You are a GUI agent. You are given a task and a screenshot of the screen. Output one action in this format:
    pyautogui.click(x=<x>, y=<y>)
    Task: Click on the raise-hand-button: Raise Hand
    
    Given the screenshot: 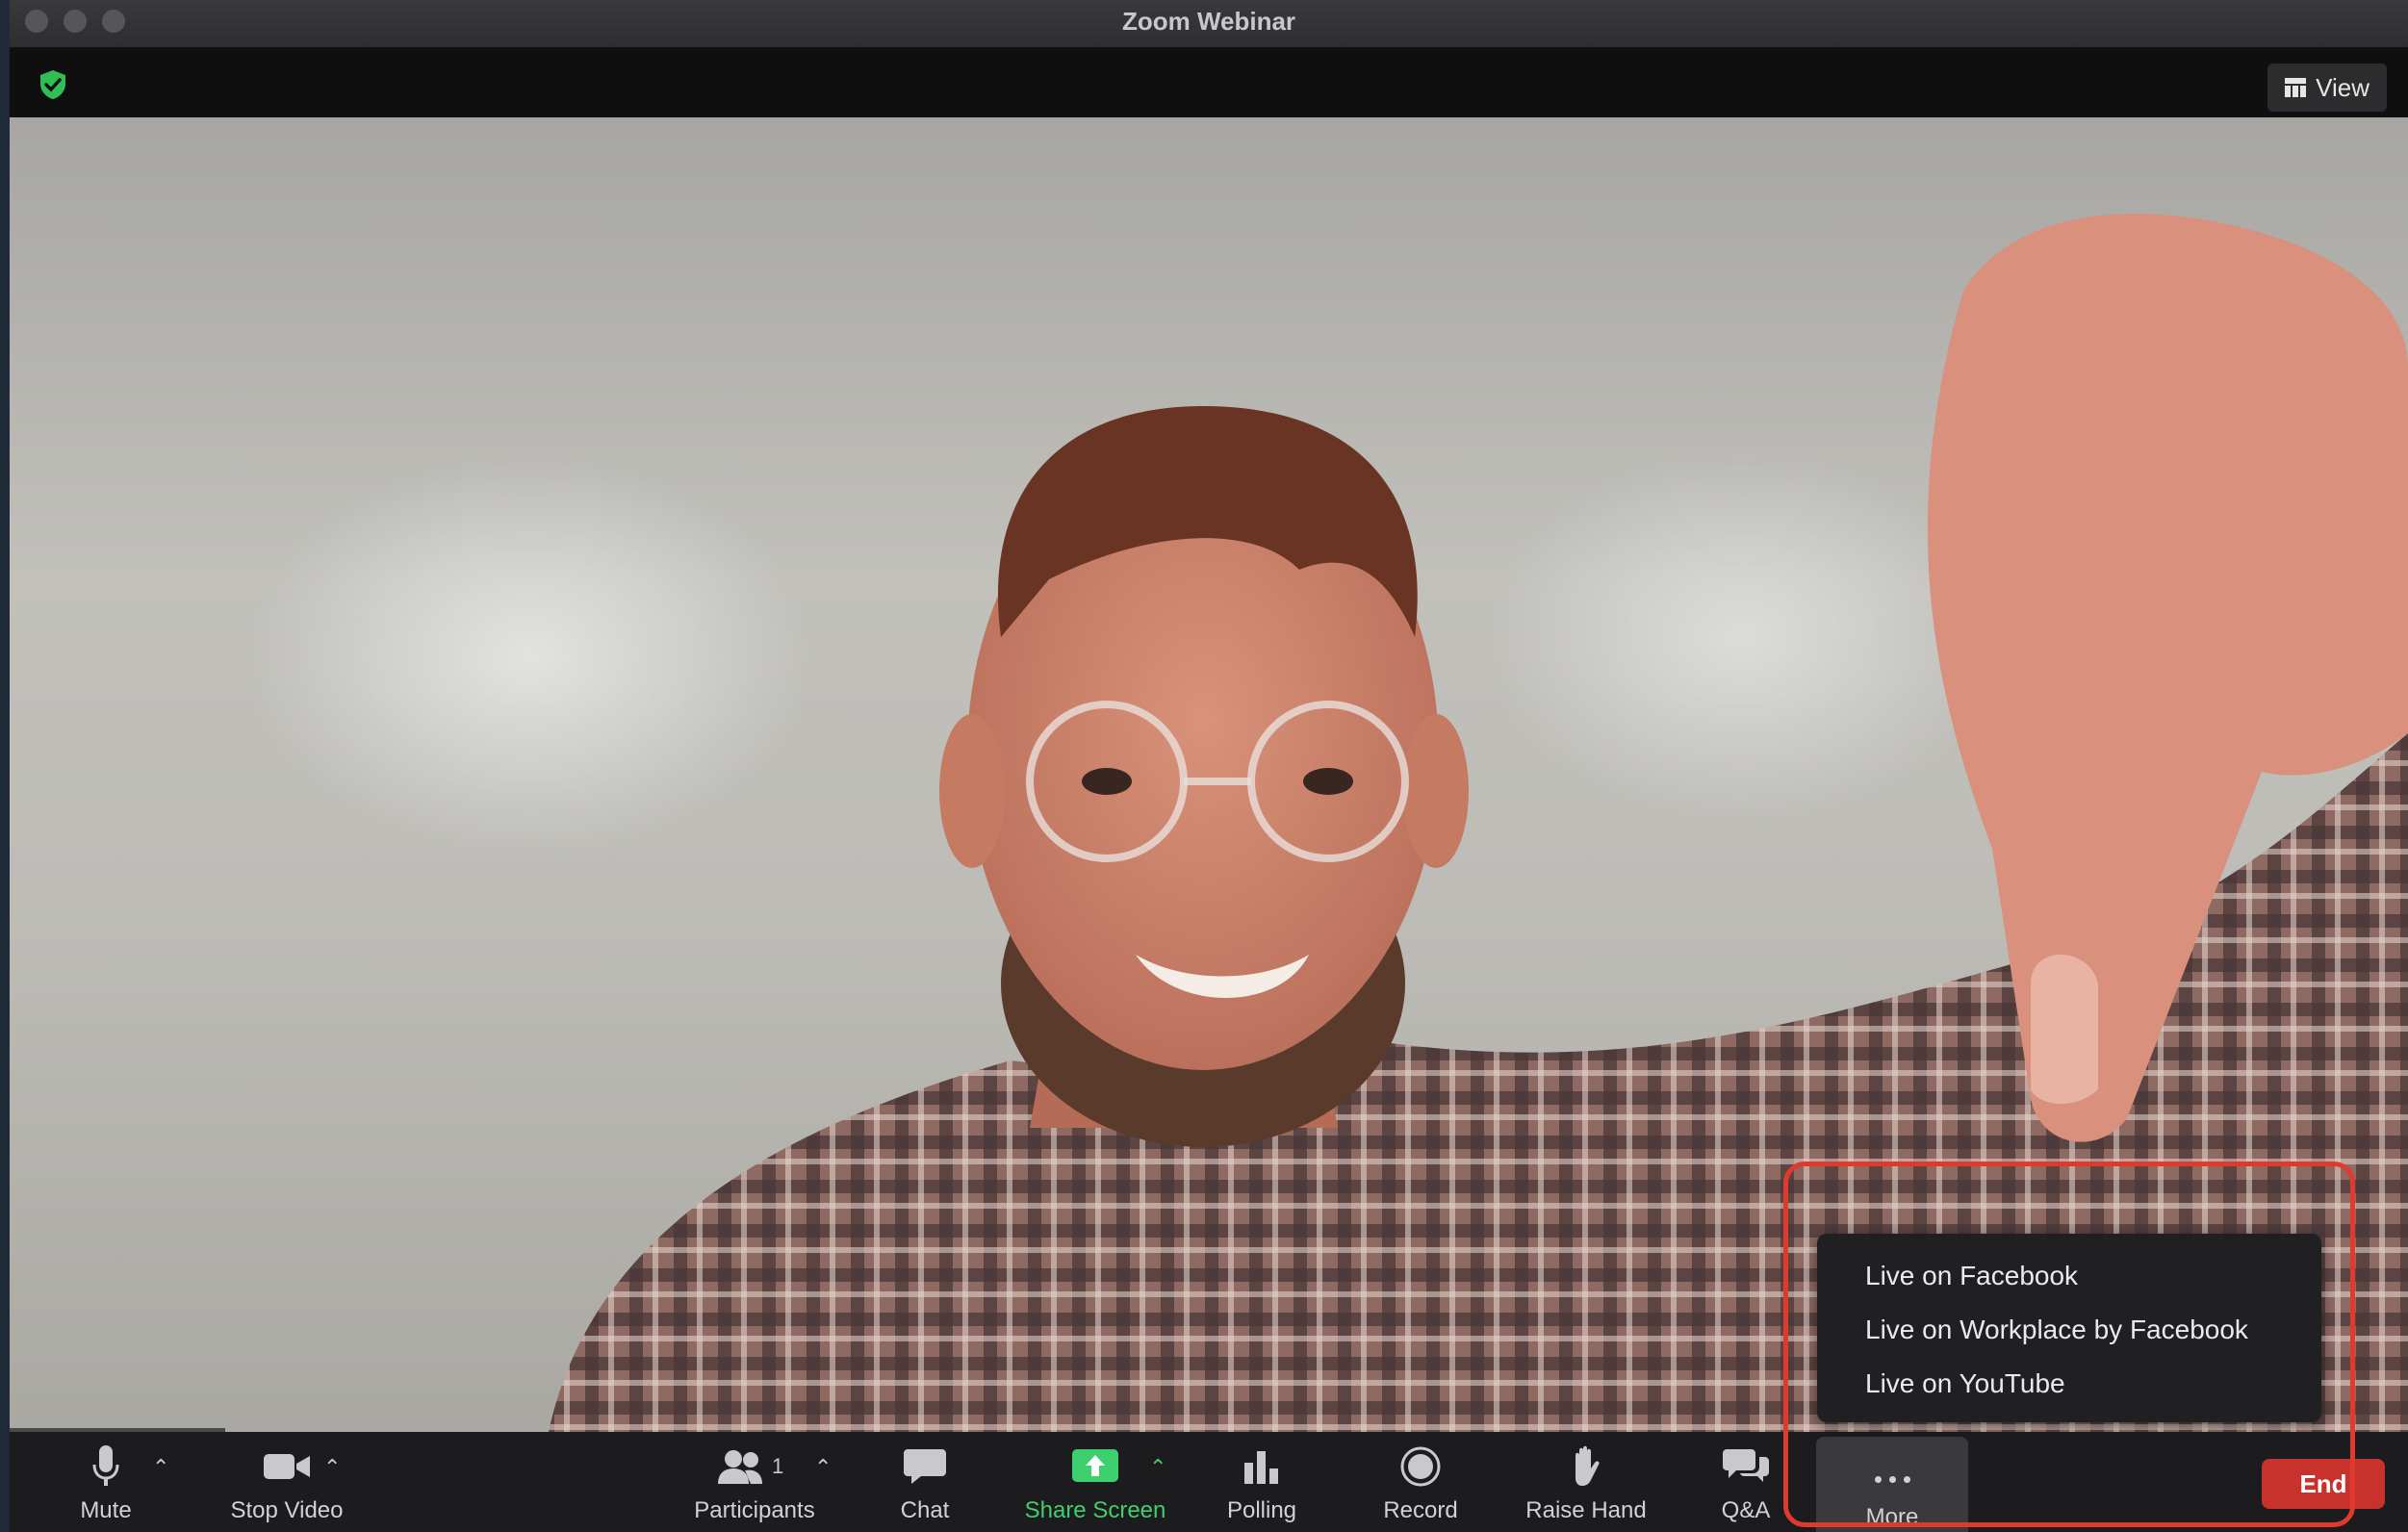 What is the action you would take?
    pyautogui.click(x=1586, y=1482)
    